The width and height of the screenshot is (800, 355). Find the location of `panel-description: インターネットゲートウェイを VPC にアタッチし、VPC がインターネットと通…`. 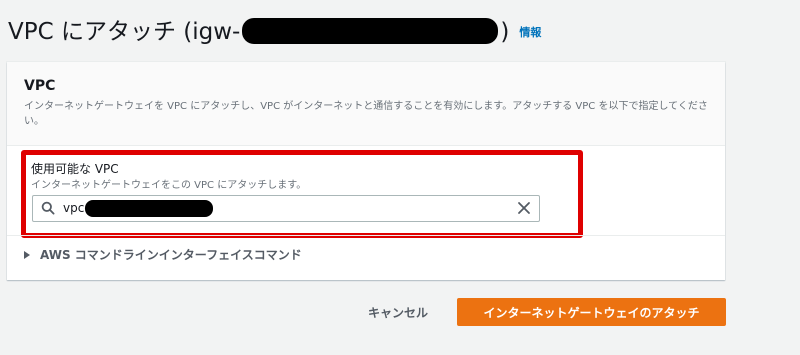

panel-description: インターネットゲートウェイを VPC にアタッチし、VPC がインターネットと通… is located at coordinates (366, 114).